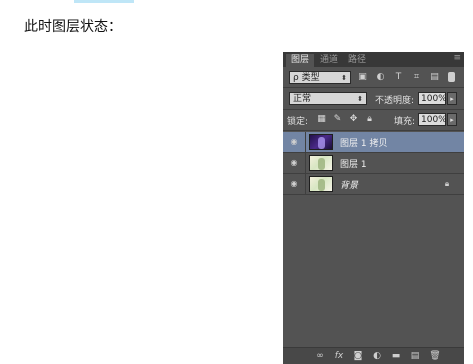 Image resolution: width=473 pixels, height=364 pixels. Describe the element at coordinates (337, 119) in the screenshot. I see `lock-image-icon: ✎` at that location.